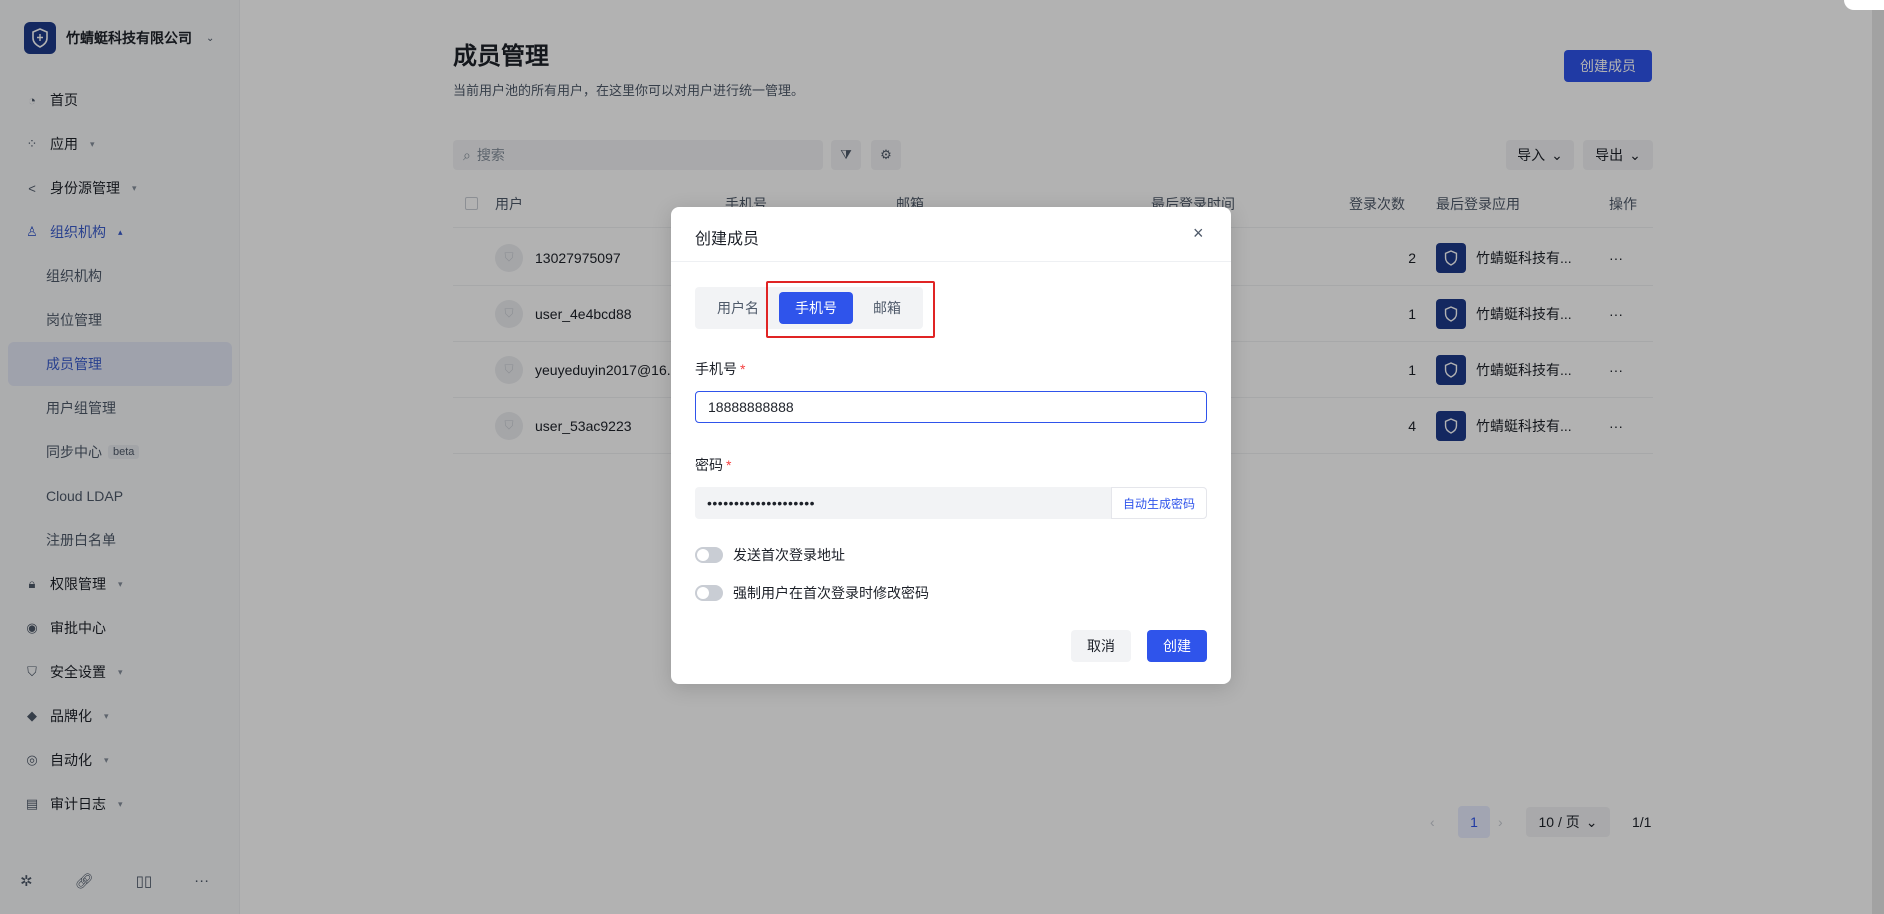 The height and width of the screenshot is (914, 1884). Describe the element at coordinates (1864, 5) in the screenshot. I see `window-corner` at that location.